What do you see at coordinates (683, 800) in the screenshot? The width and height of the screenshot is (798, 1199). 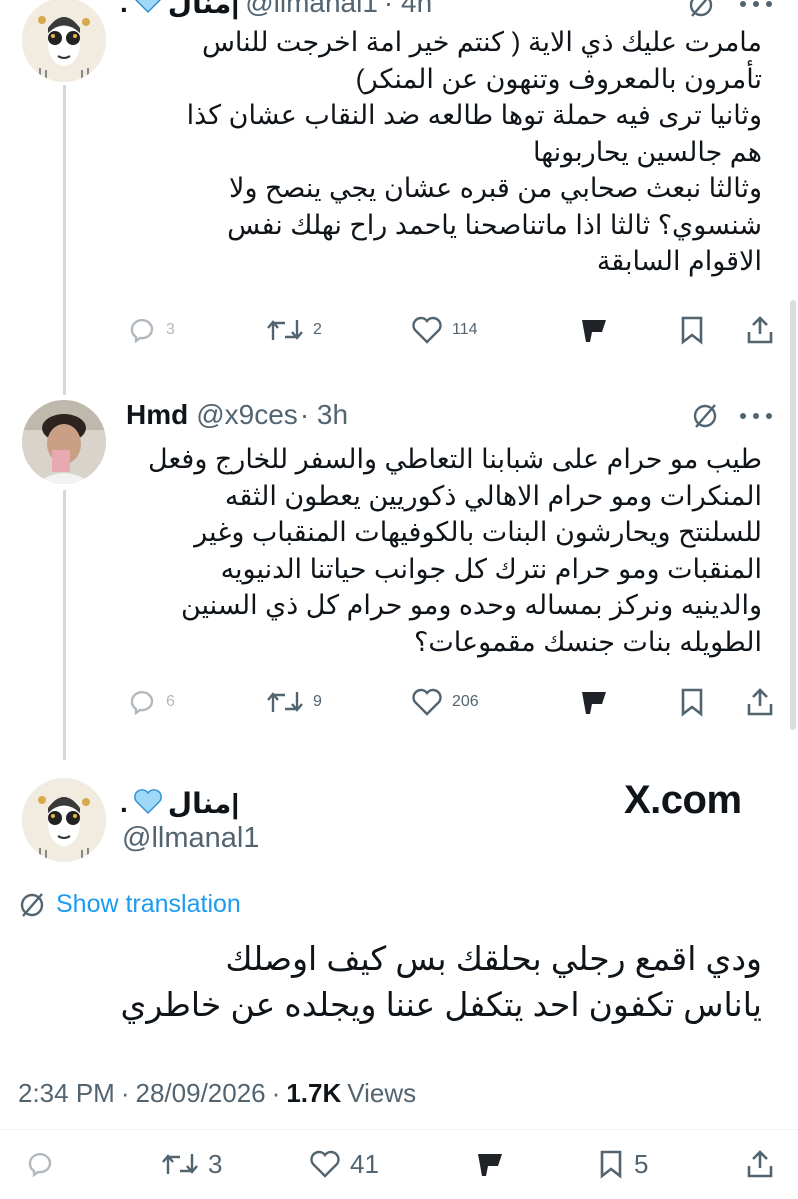 I see `watermark: X.com` at bounding box center [683, 800].